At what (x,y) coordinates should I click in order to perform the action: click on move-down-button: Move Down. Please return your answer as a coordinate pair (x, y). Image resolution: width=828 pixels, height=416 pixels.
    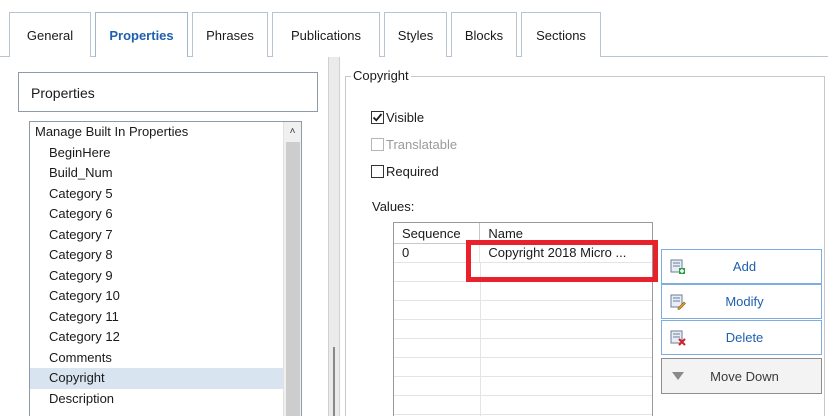
    Looking at the image, I should click on (741, 376).